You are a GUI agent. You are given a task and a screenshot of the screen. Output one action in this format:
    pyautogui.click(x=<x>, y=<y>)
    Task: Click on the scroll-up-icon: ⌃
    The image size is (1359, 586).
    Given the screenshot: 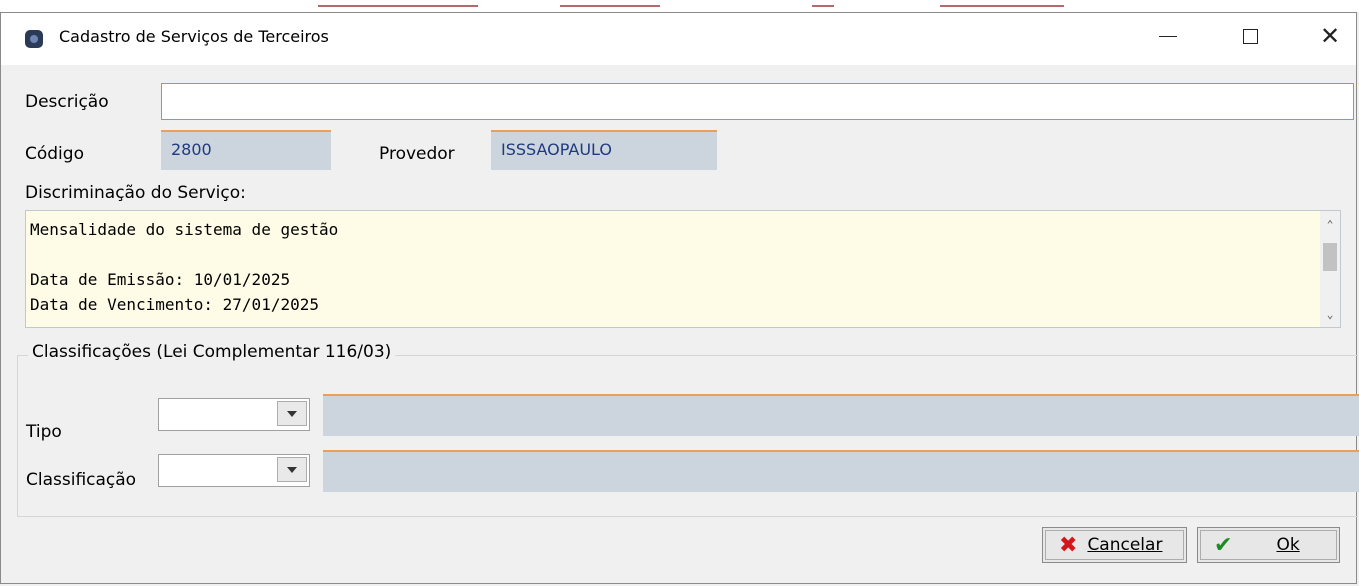 What is the action you would take?
    pyautogui.click(x=1330, y=225)
    